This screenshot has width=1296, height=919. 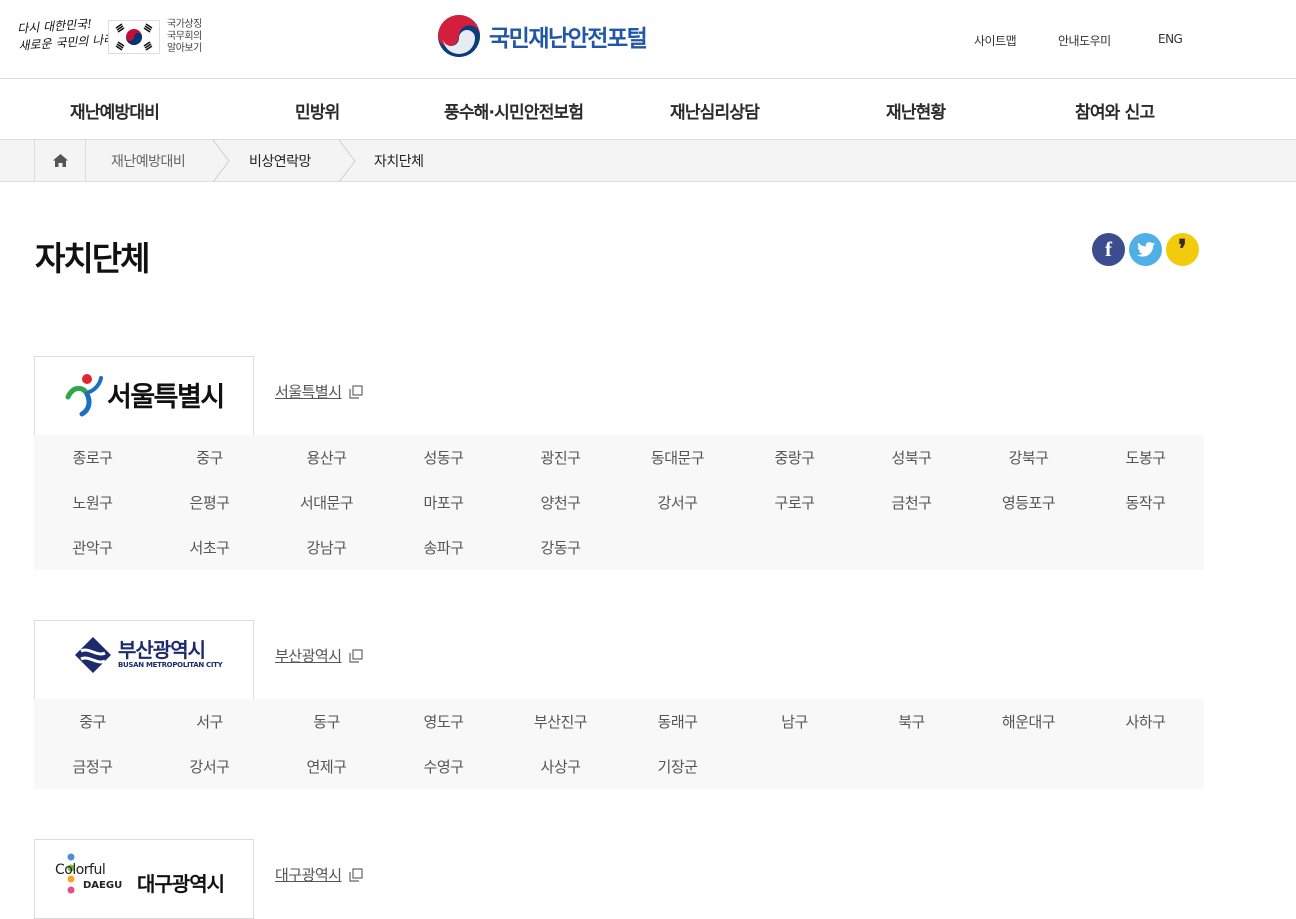 I want to click on gnb-psych-counseling: 재난심리상담, so click(x=715, y=110).